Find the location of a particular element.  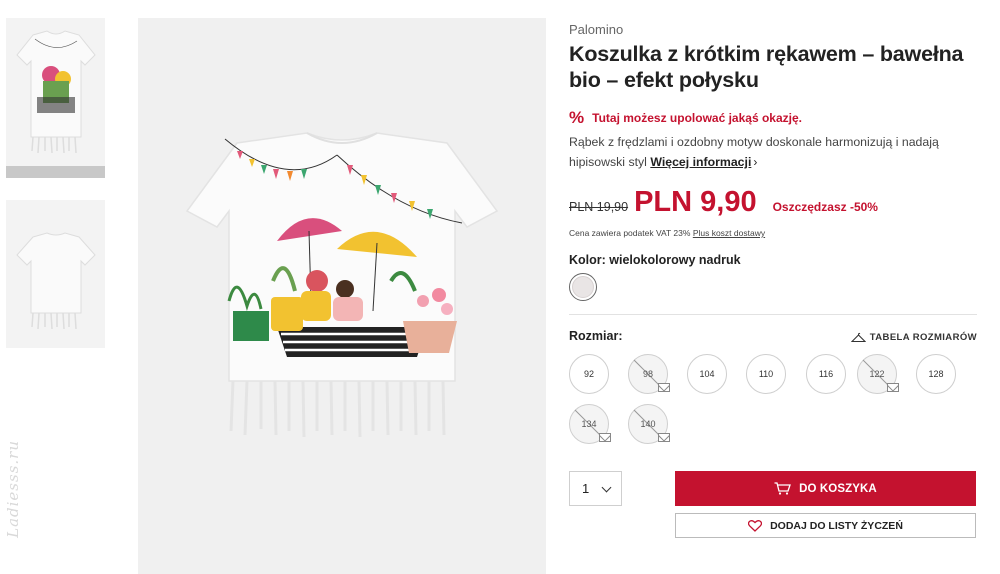

size-option-128: 128 is located at coordinates (936, 374).